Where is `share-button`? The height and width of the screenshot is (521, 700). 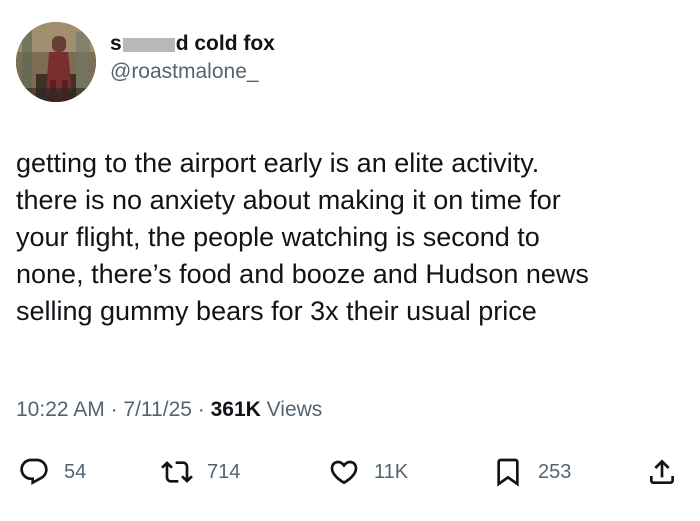 share-button is located at coordinates (662, 472).